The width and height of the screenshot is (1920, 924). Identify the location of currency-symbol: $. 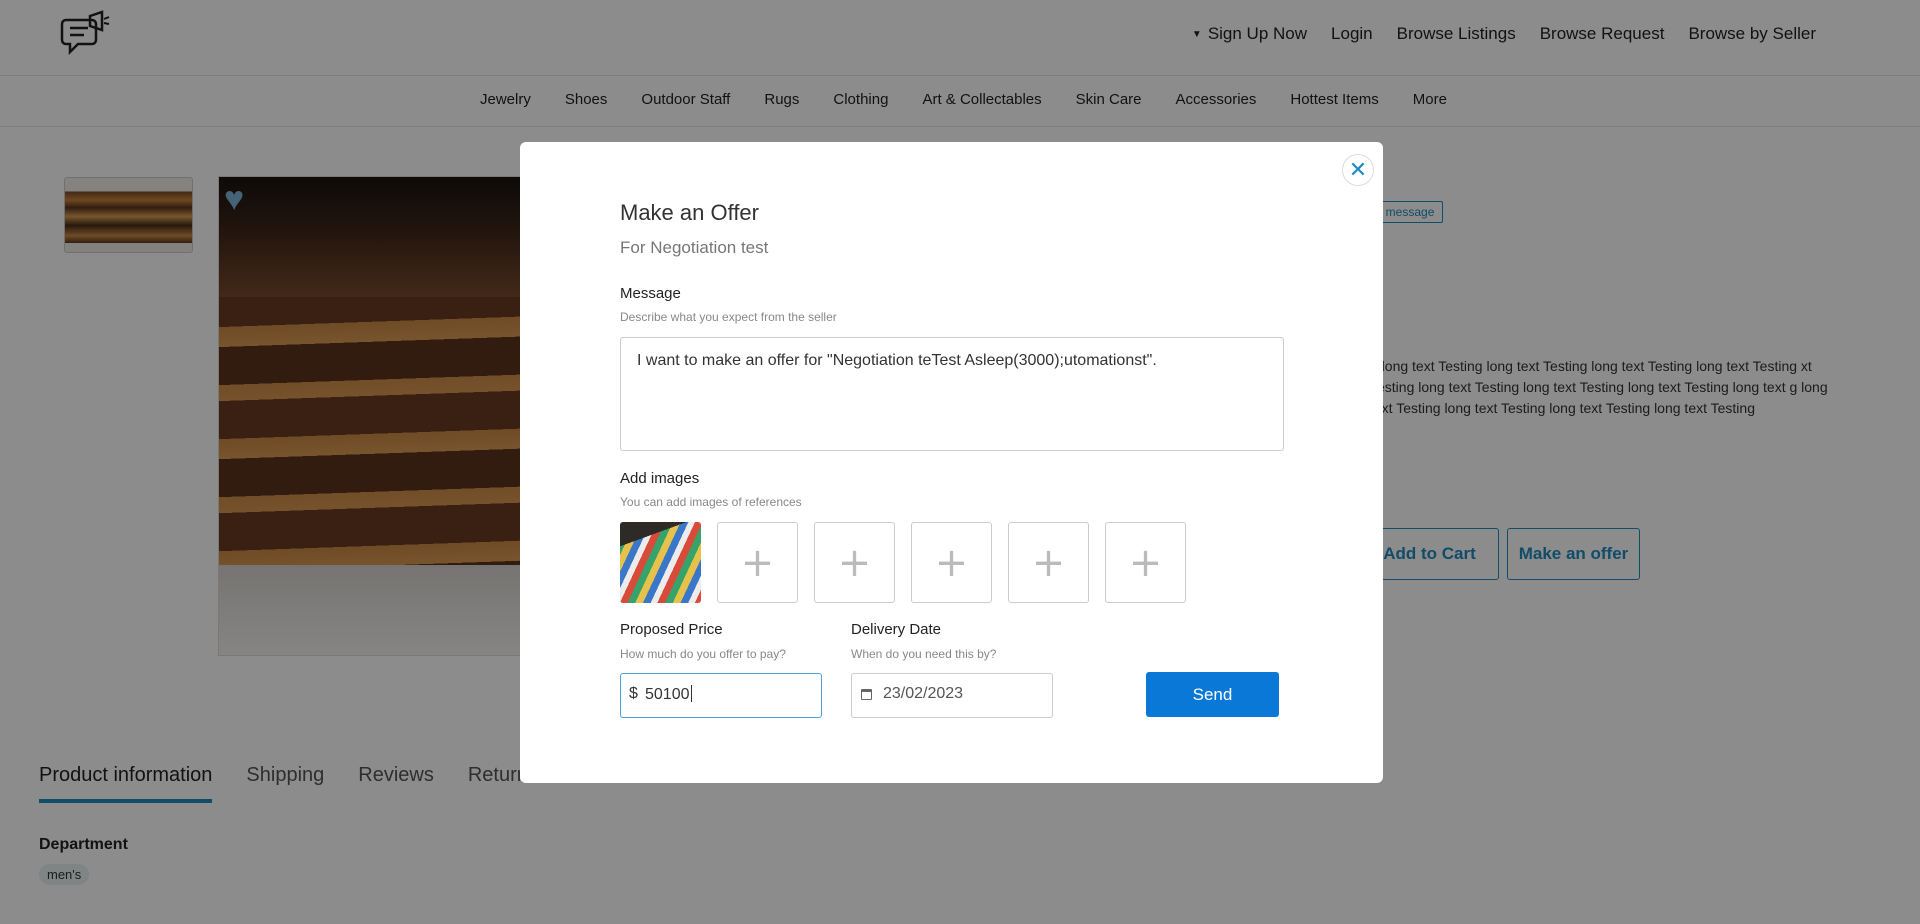
(633, 693).